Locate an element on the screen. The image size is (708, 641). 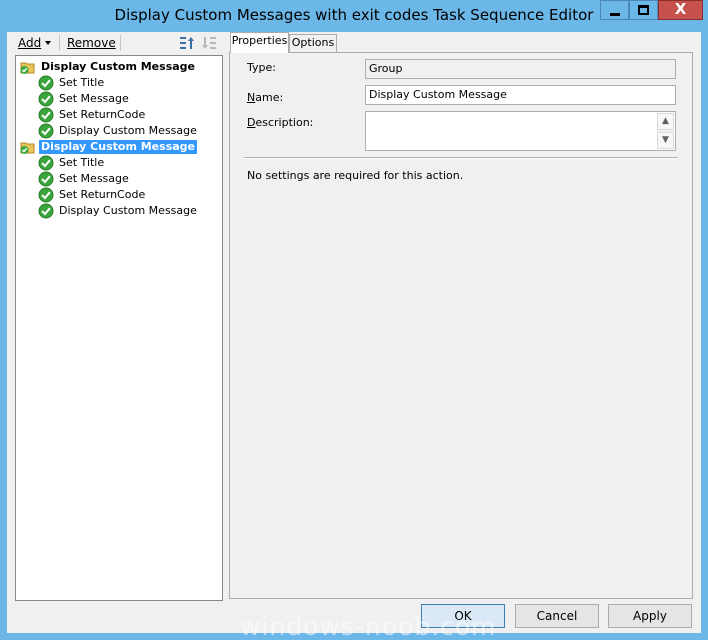
remove-label: Remove is located at coordinates (91, 43).